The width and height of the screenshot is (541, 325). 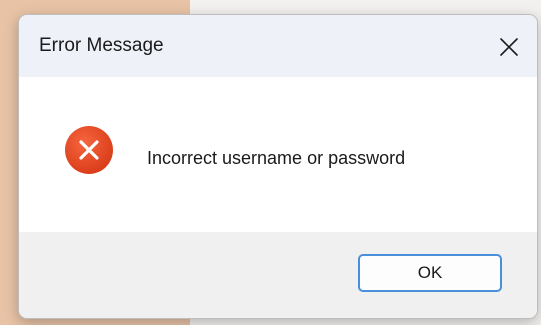 I want to click on error-message: Incorrect username or password, so click(x=276, y=158).